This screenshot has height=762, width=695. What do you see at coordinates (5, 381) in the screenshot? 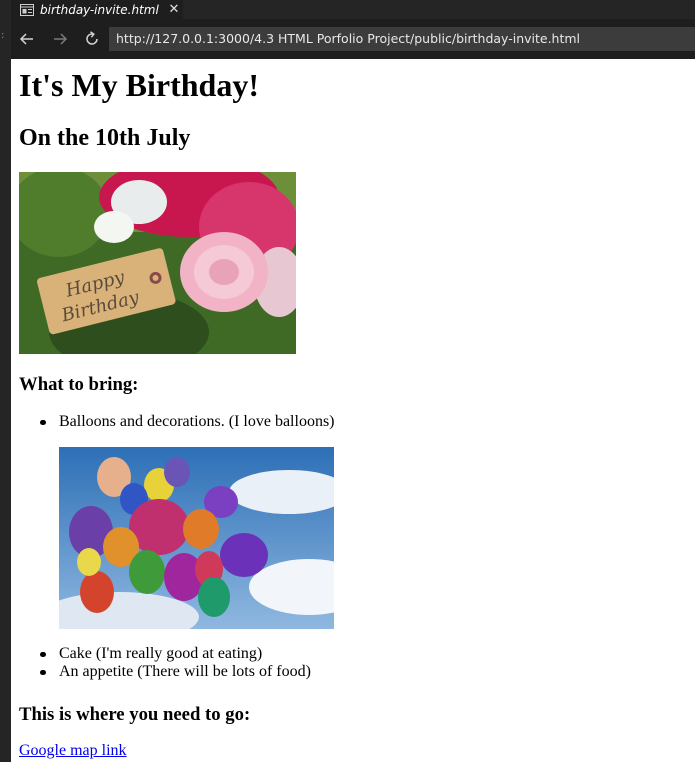
I see `editor-gutter: :` at bounding box center [5, 381].